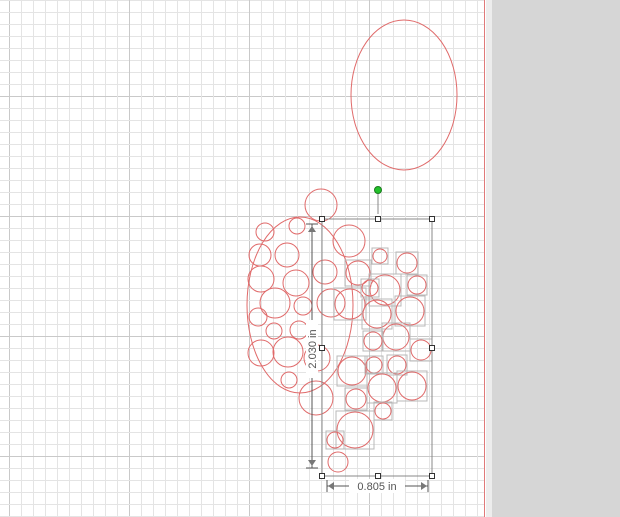 The width and height of the screenshot is (620, 517). Describe the element at coordinates (313, 348) in the screenshot. I see `height-dimension-label: 2.030 in` at that location.